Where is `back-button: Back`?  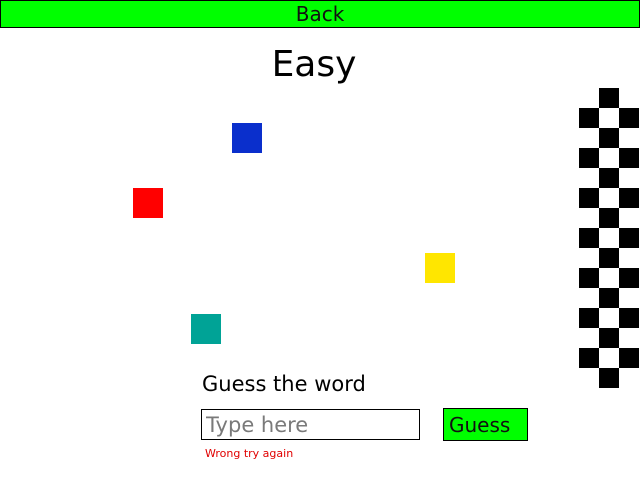
back-button: Back is located at coordinates (320, 14).